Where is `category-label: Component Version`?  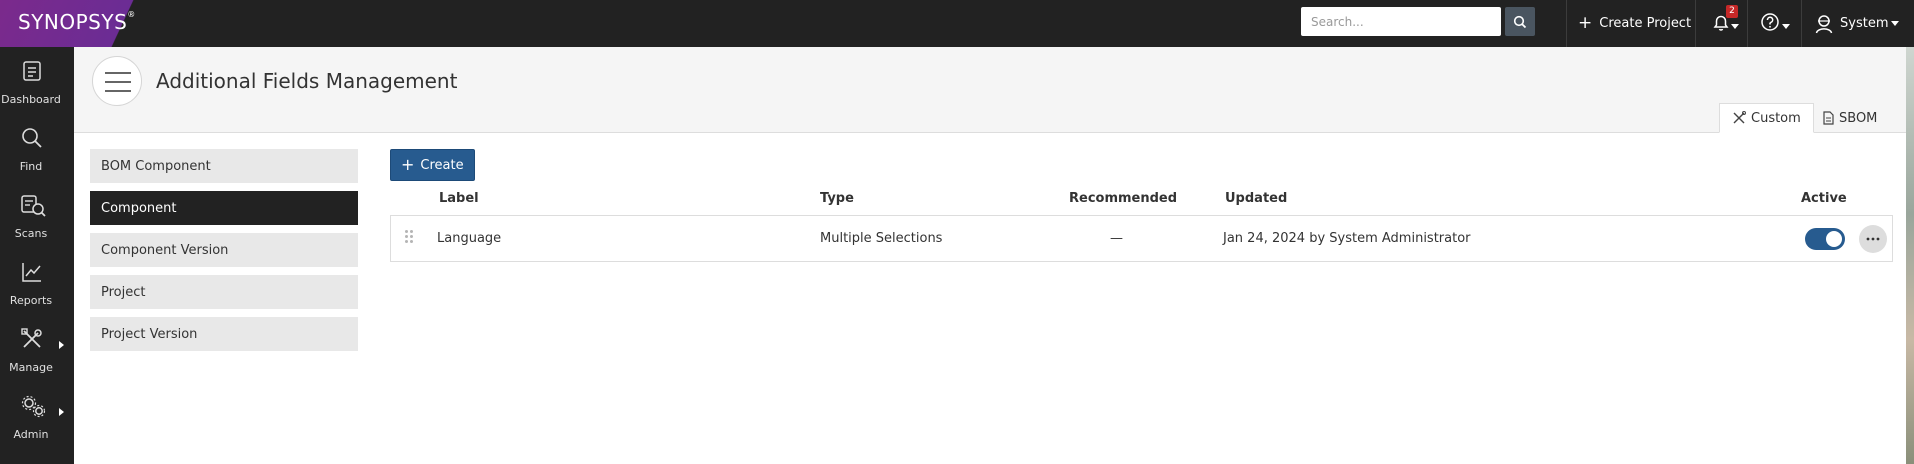 category-label: Component Version is located at coordinates (165, 250).